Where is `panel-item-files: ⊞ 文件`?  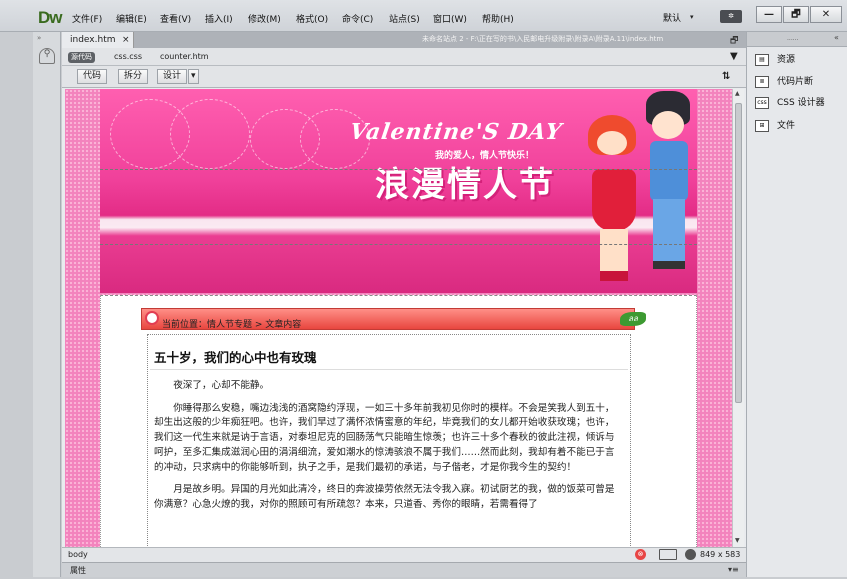
panel-item-files: ⊞ 文件 is located at coordinates (800, 126).